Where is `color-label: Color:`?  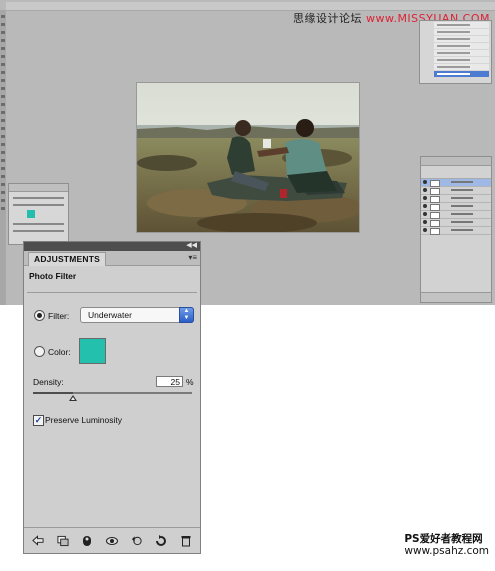 color-label: Color: is located at coordinates (59, 352).